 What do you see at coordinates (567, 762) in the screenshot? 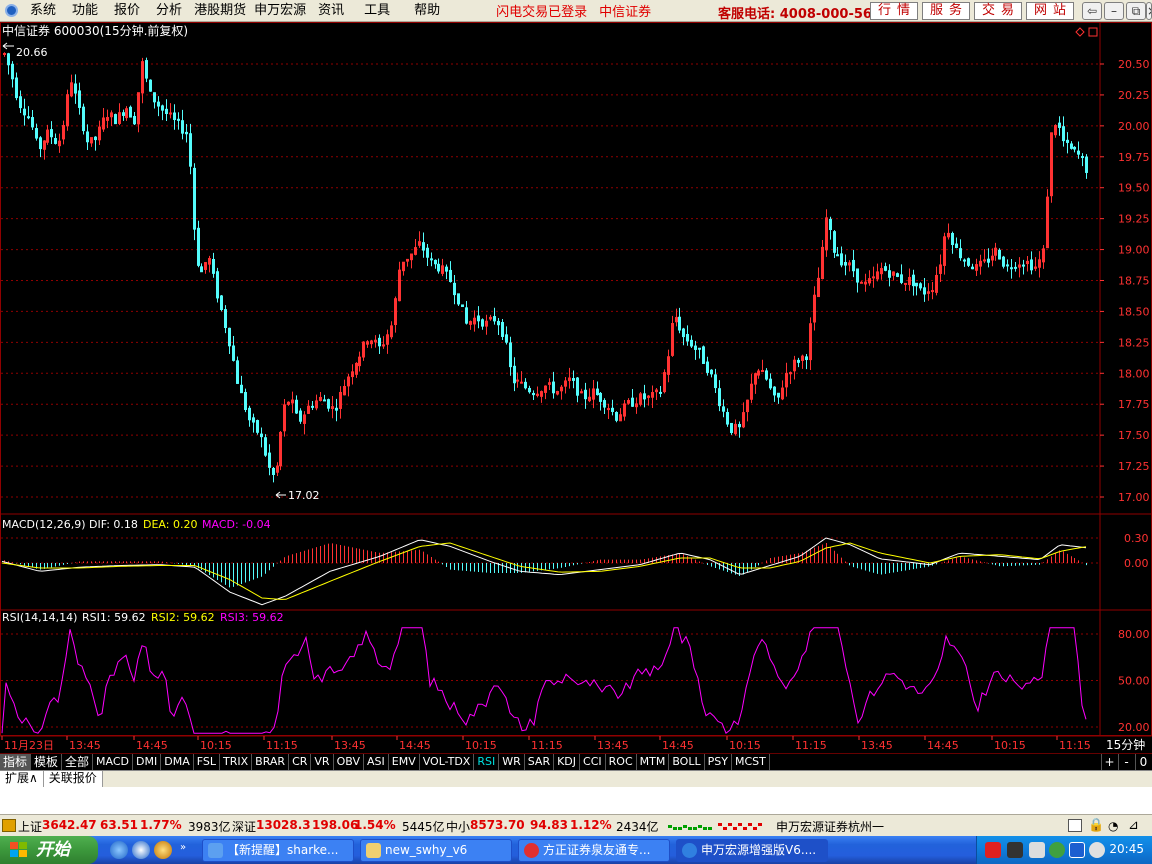
I see `indicator-tab-kdj: KDJ` at bounding box center [567, 762].